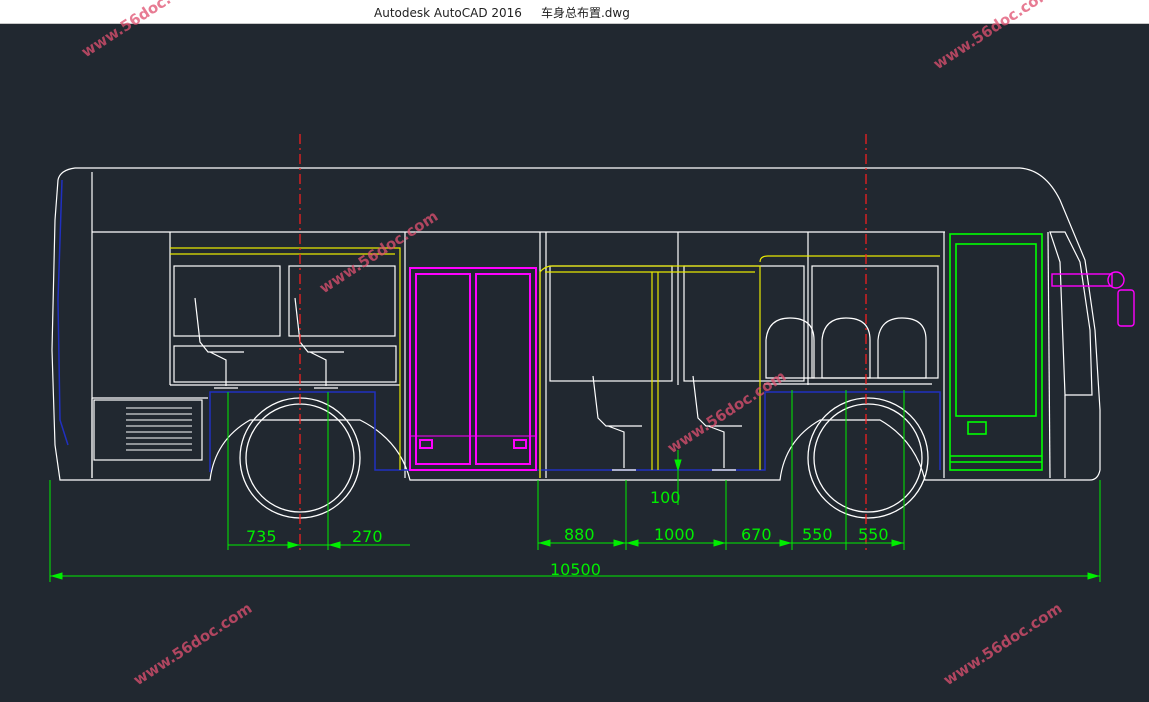 This screenshot has width=1149, height=702. I want to click on dim-550-a: 550, so click(817, 534).